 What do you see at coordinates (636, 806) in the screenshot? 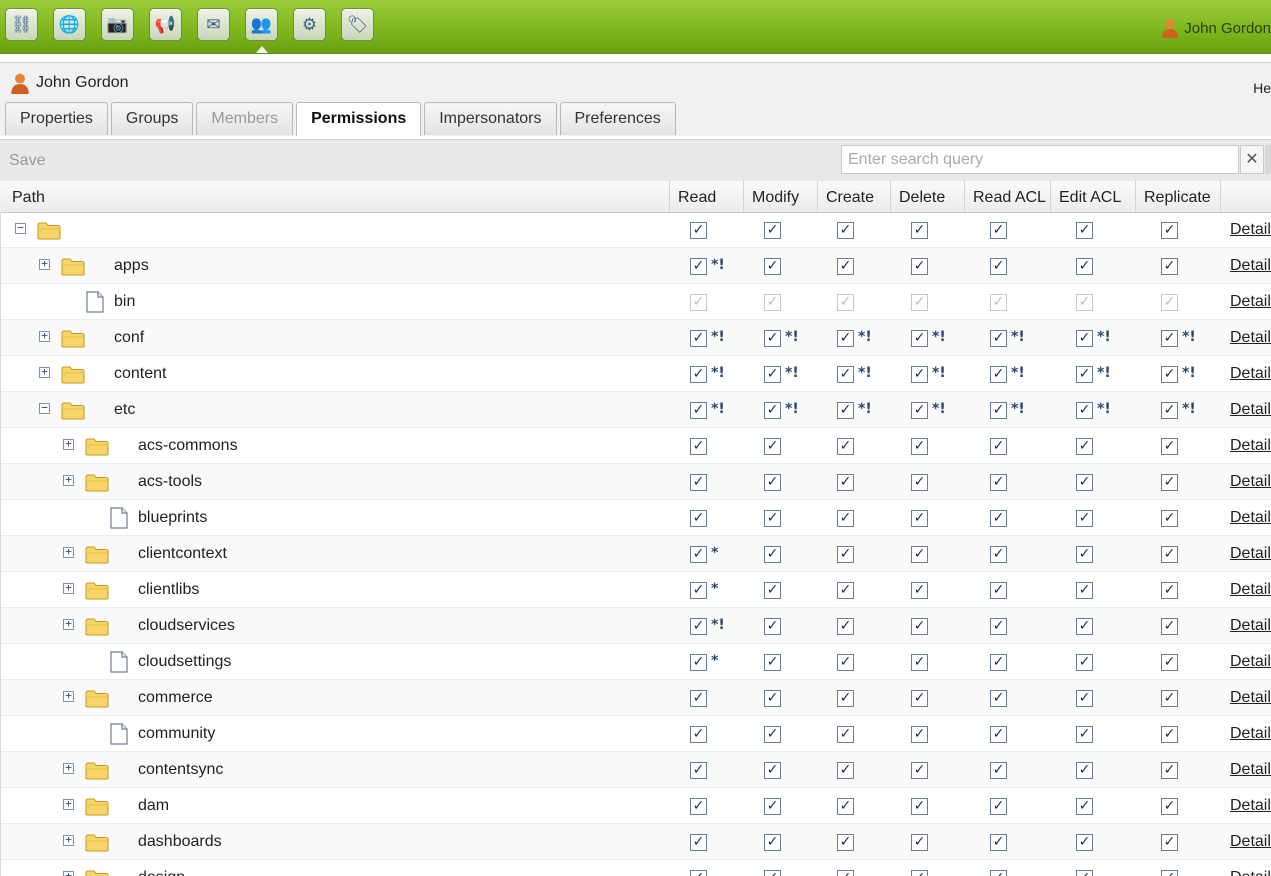
I see `table-row: + dam ✓ ✓ ✓ ✓ ✓ ✓ ✓ Details` at bounding box center [636, 806].